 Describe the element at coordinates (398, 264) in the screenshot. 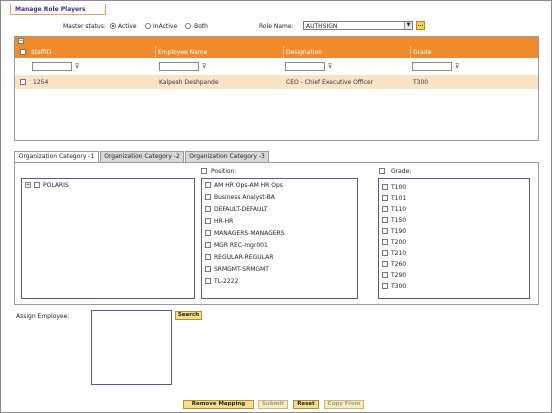

I see `list-item: T260` at that location.